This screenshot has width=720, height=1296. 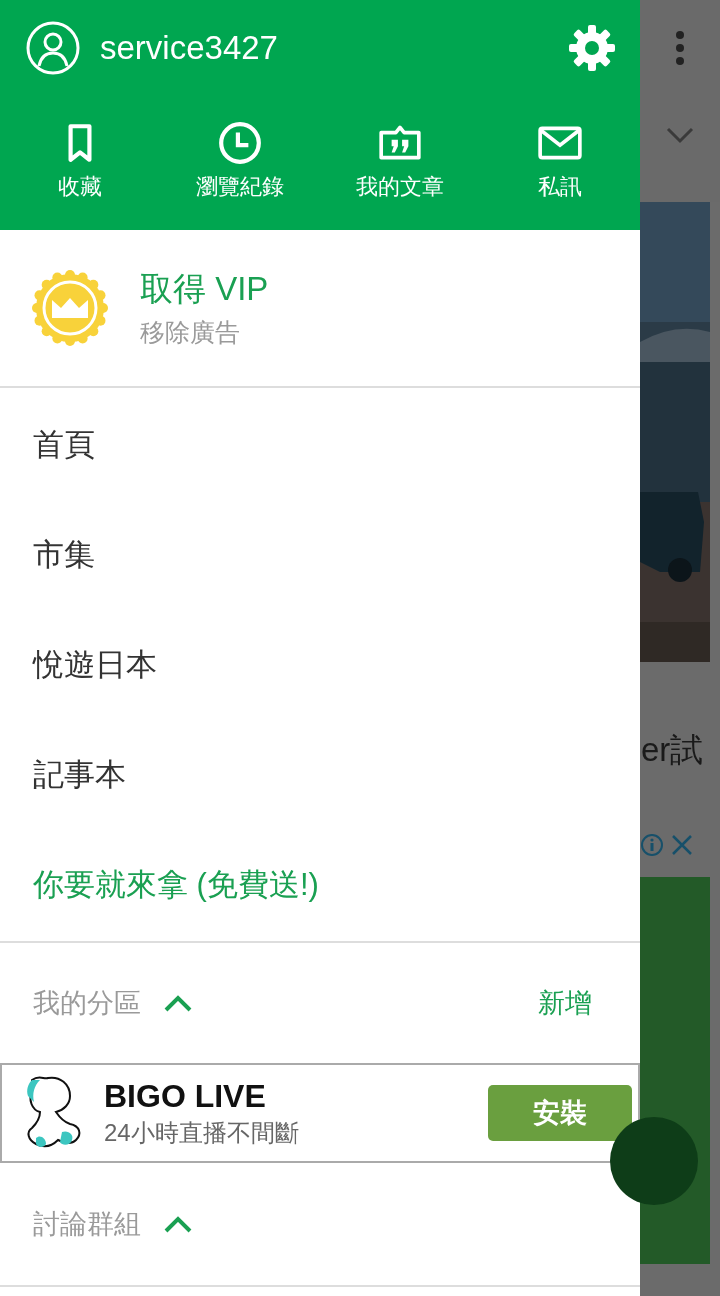 What do you see at coordinates (185, 1096) in the screenshot?
I see `ad-title: BIGO LIVE` at bounding box center [185, 1096].